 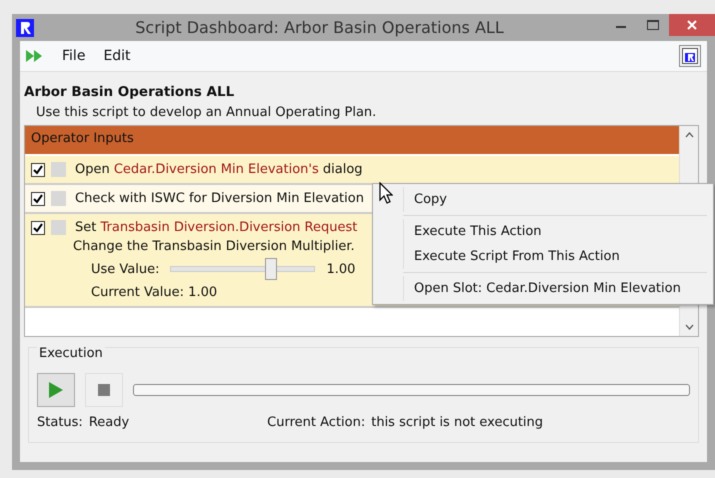 I want to click on script-description: Use this script to develop an Annual Operating Plan., so click(x=206, y=112).